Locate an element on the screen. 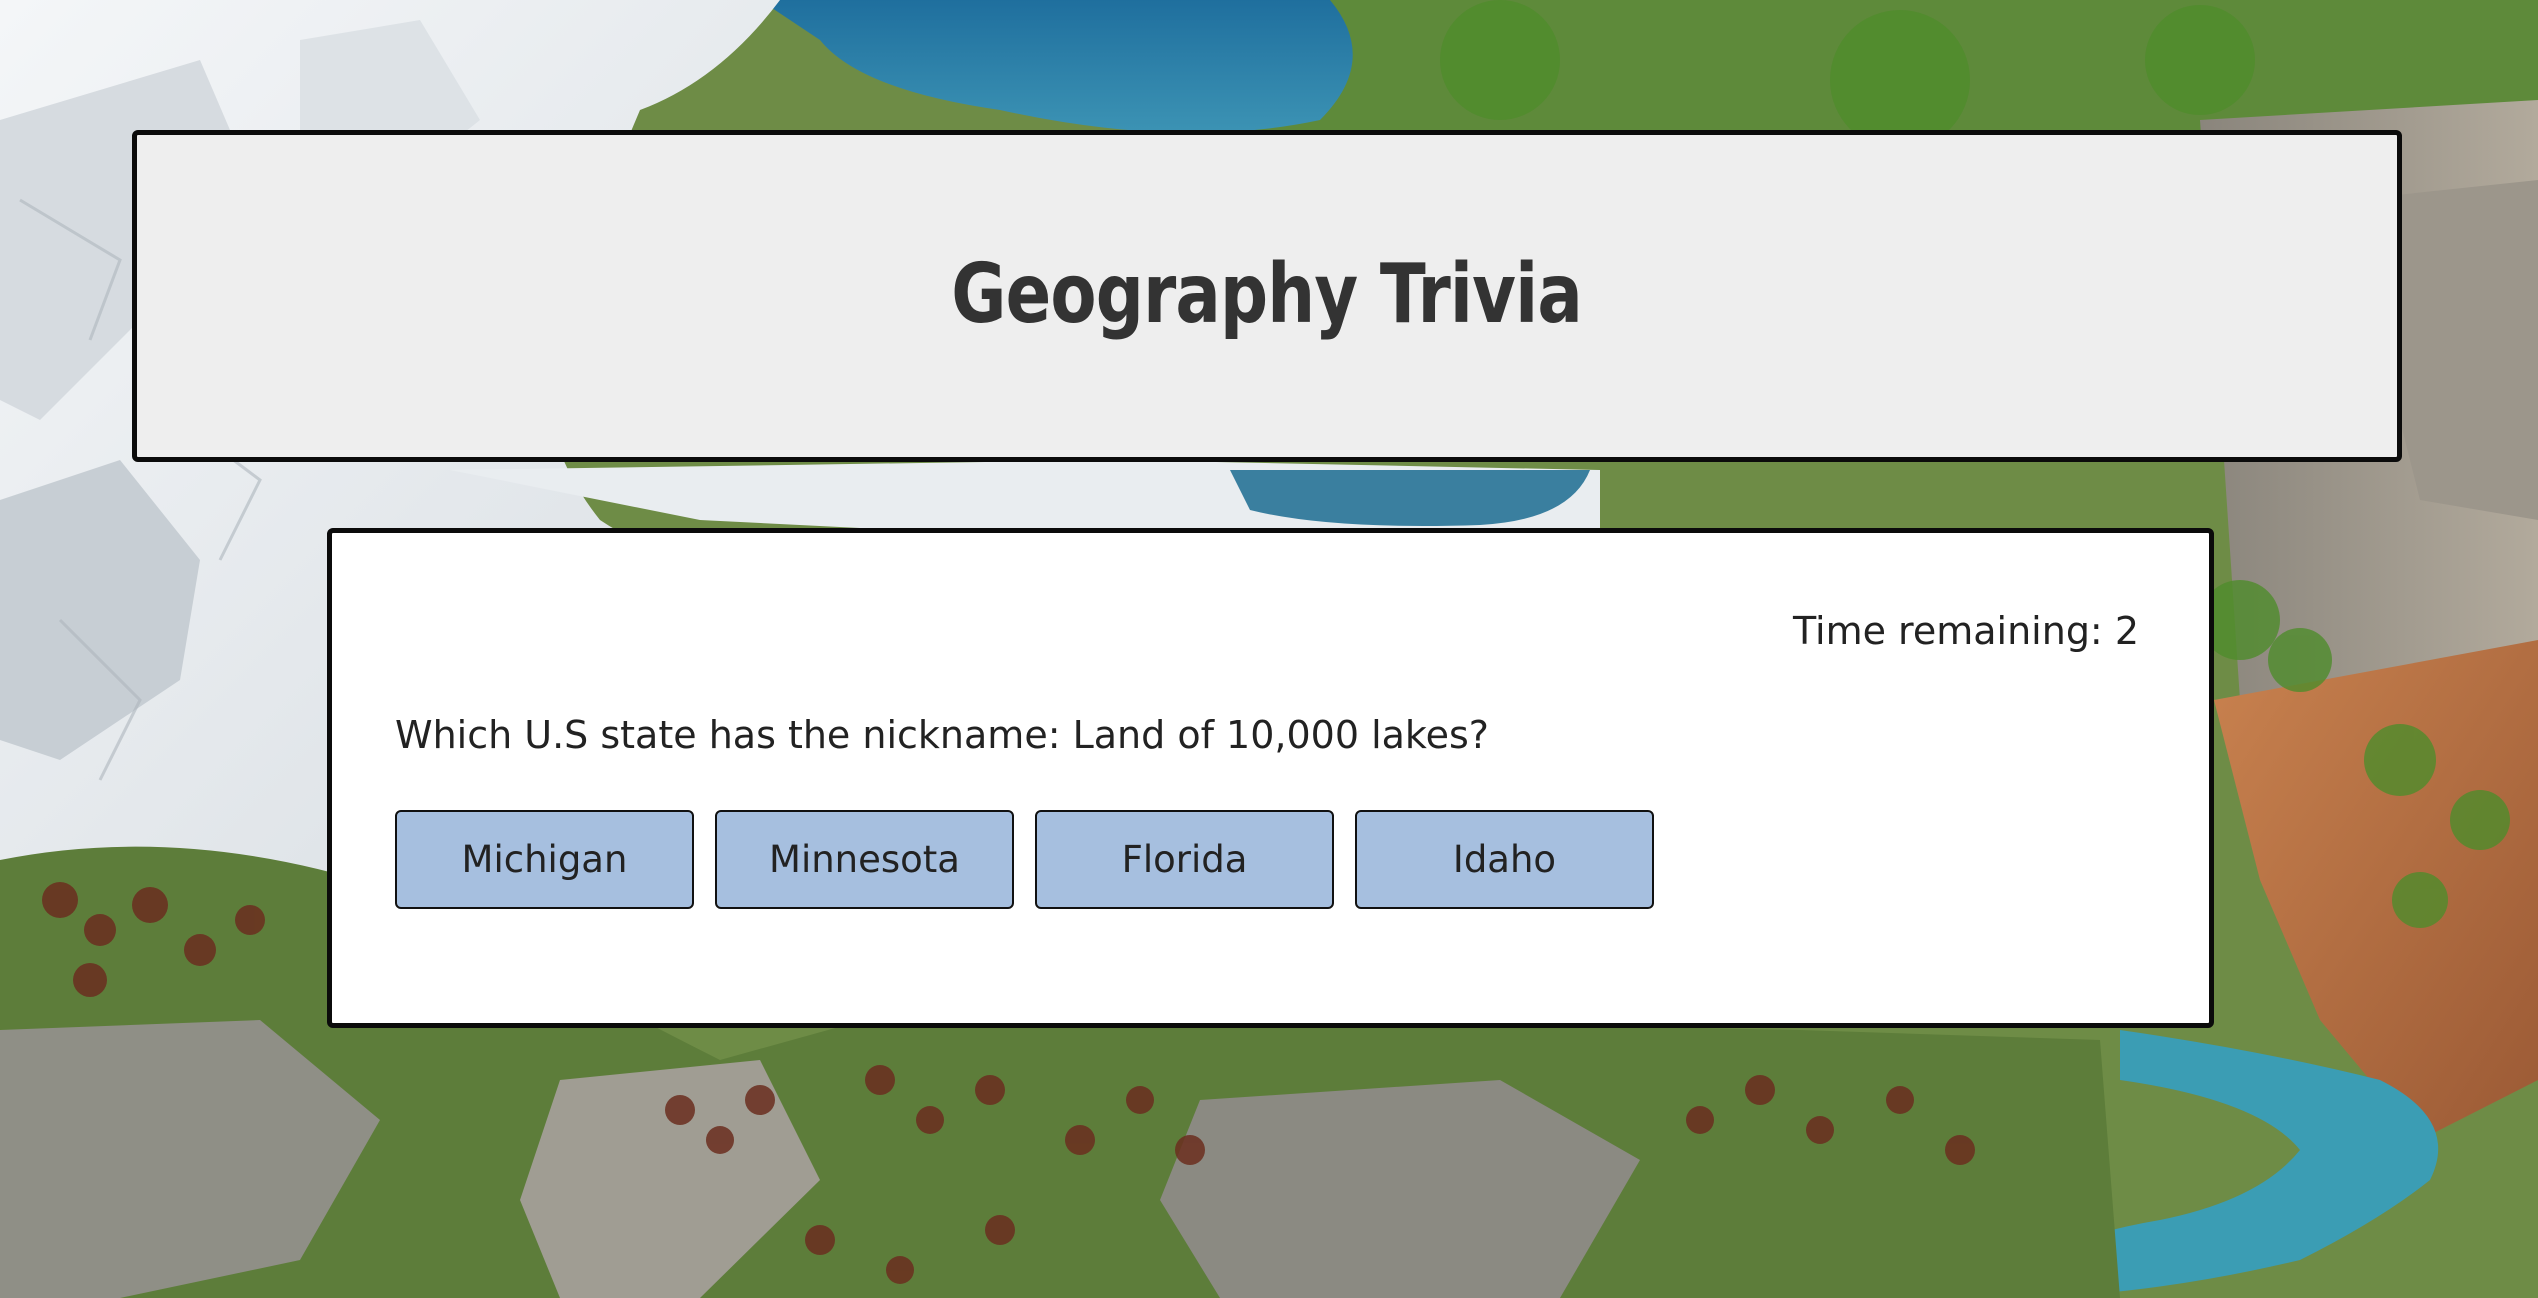 The height and width of the screenshot is (1298, 2538). page-title: Geography Trivia is located at coordinates (1267, 294).